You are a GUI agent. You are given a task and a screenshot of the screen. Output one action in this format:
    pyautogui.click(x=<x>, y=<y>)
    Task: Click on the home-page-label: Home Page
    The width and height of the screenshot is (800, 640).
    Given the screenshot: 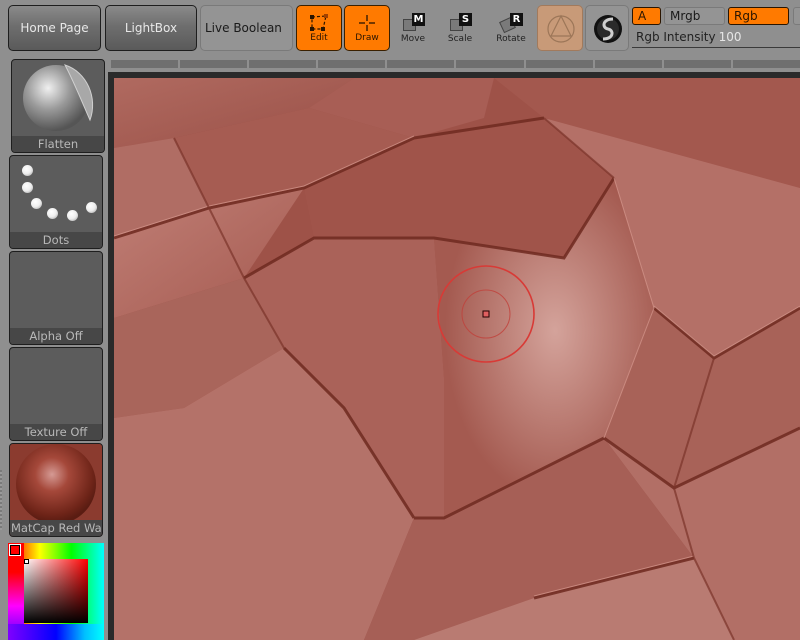 What is the action you would take?
    pyautogui.click(x=54, y=28)
    